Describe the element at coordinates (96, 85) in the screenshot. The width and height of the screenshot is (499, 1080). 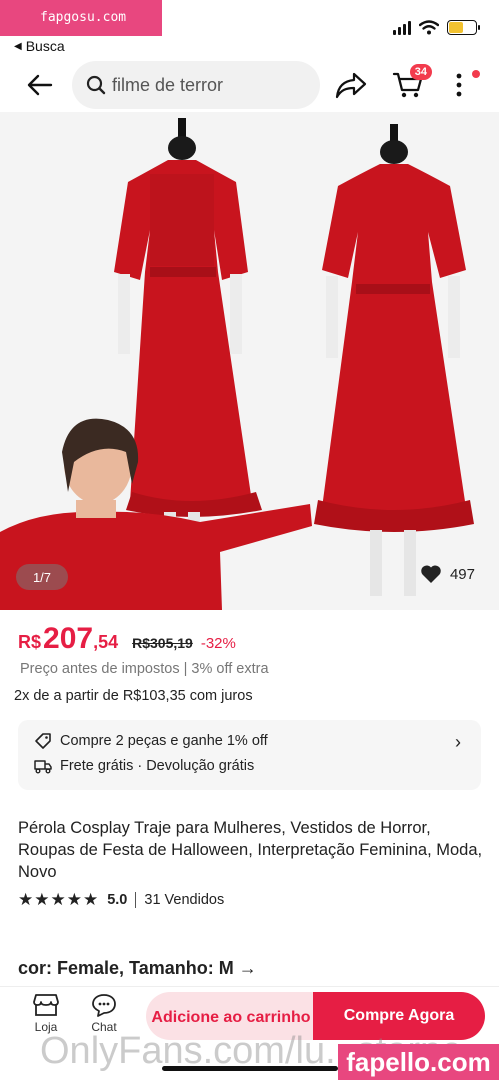
I see `search-icon` at that location.